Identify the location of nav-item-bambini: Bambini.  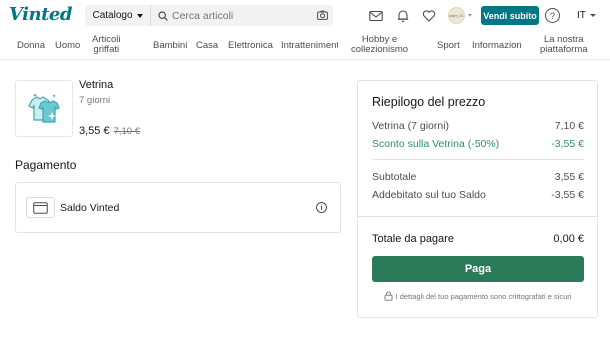
(170, 46).